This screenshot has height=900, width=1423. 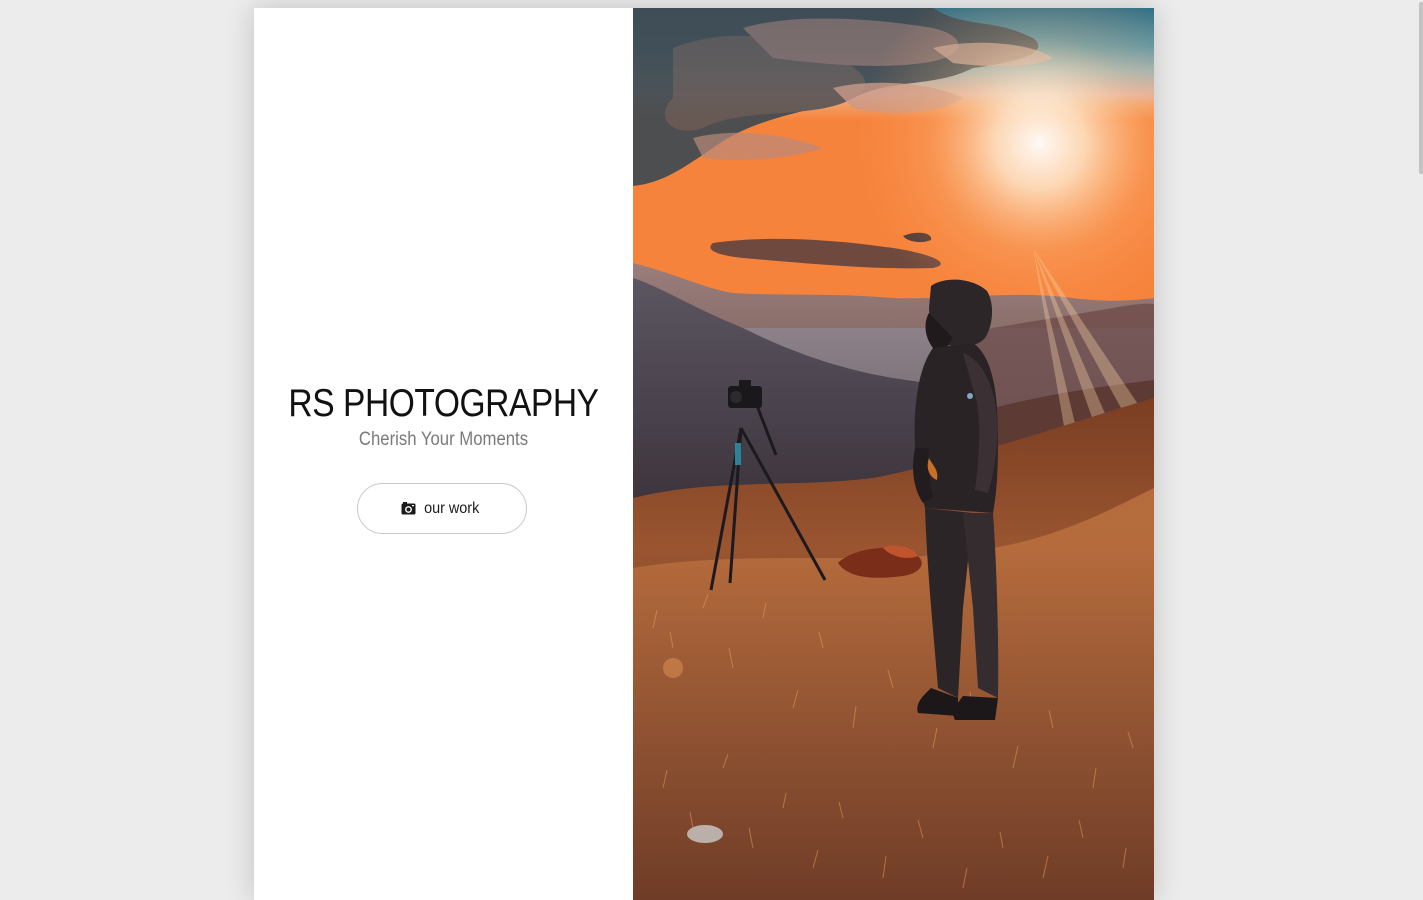 I want to click on our-work-button: our work, so click(x=442, y=508).